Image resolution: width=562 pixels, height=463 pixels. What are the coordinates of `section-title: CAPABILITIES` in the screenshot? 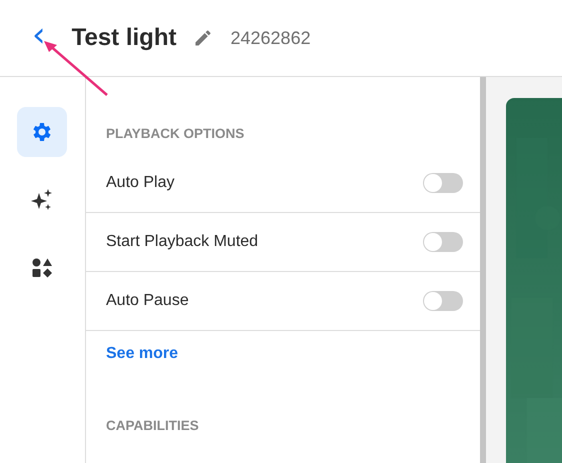 It's located at (152, 425).